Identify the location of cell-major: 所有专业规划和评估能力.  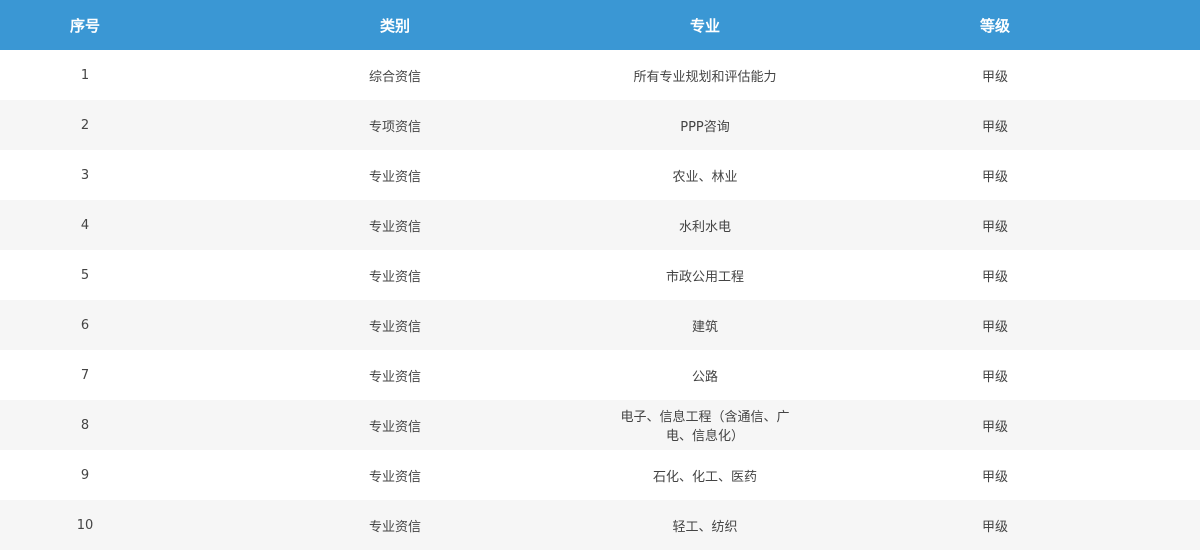
(705, 75).